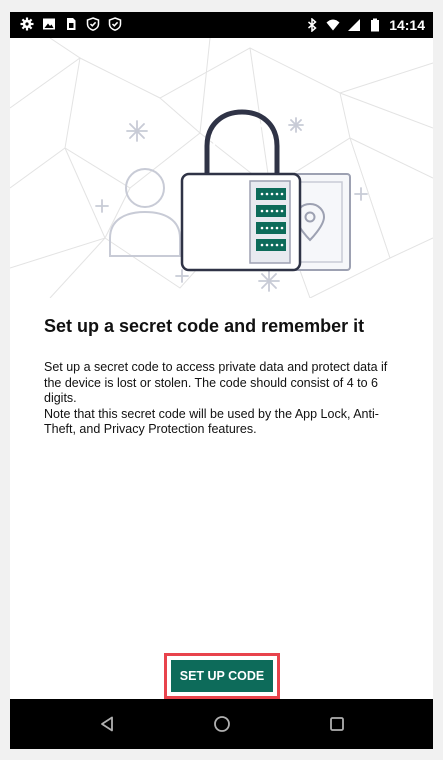 The image size is (443, 760). Describe the element at coordinates (407, 25) in the screenshot. I see `status-time: 14:14` at that location.